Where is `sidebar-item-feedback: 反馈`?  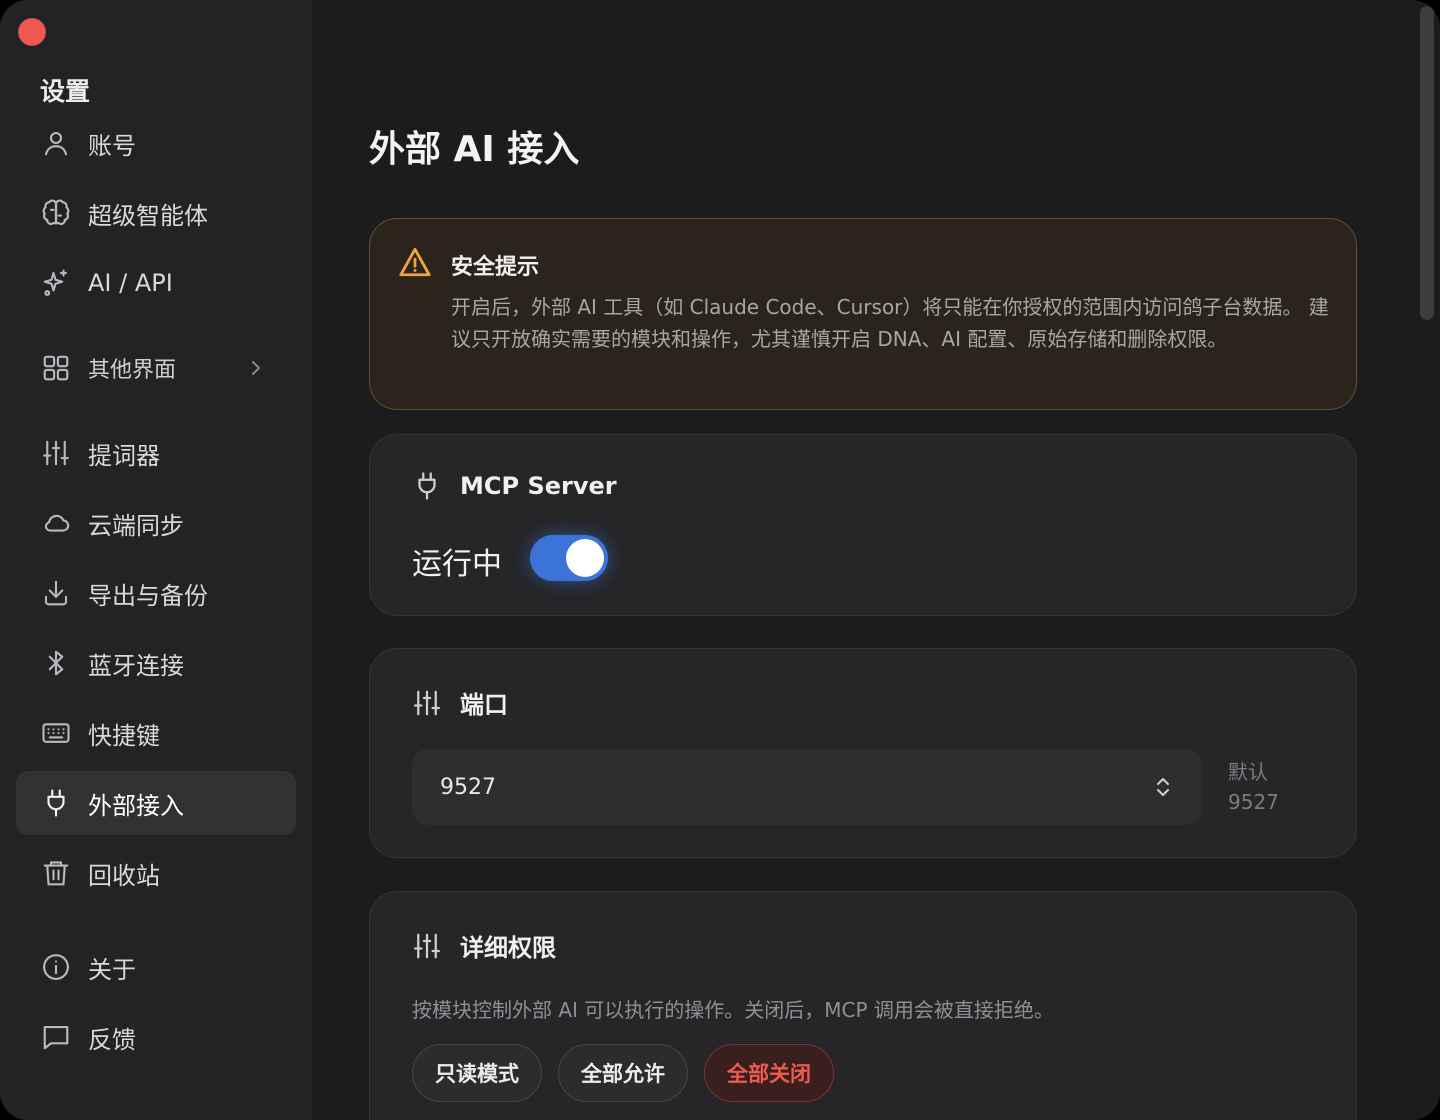
sidebar-item-feedback: 反馈 is located at coordinates (156, 1037).